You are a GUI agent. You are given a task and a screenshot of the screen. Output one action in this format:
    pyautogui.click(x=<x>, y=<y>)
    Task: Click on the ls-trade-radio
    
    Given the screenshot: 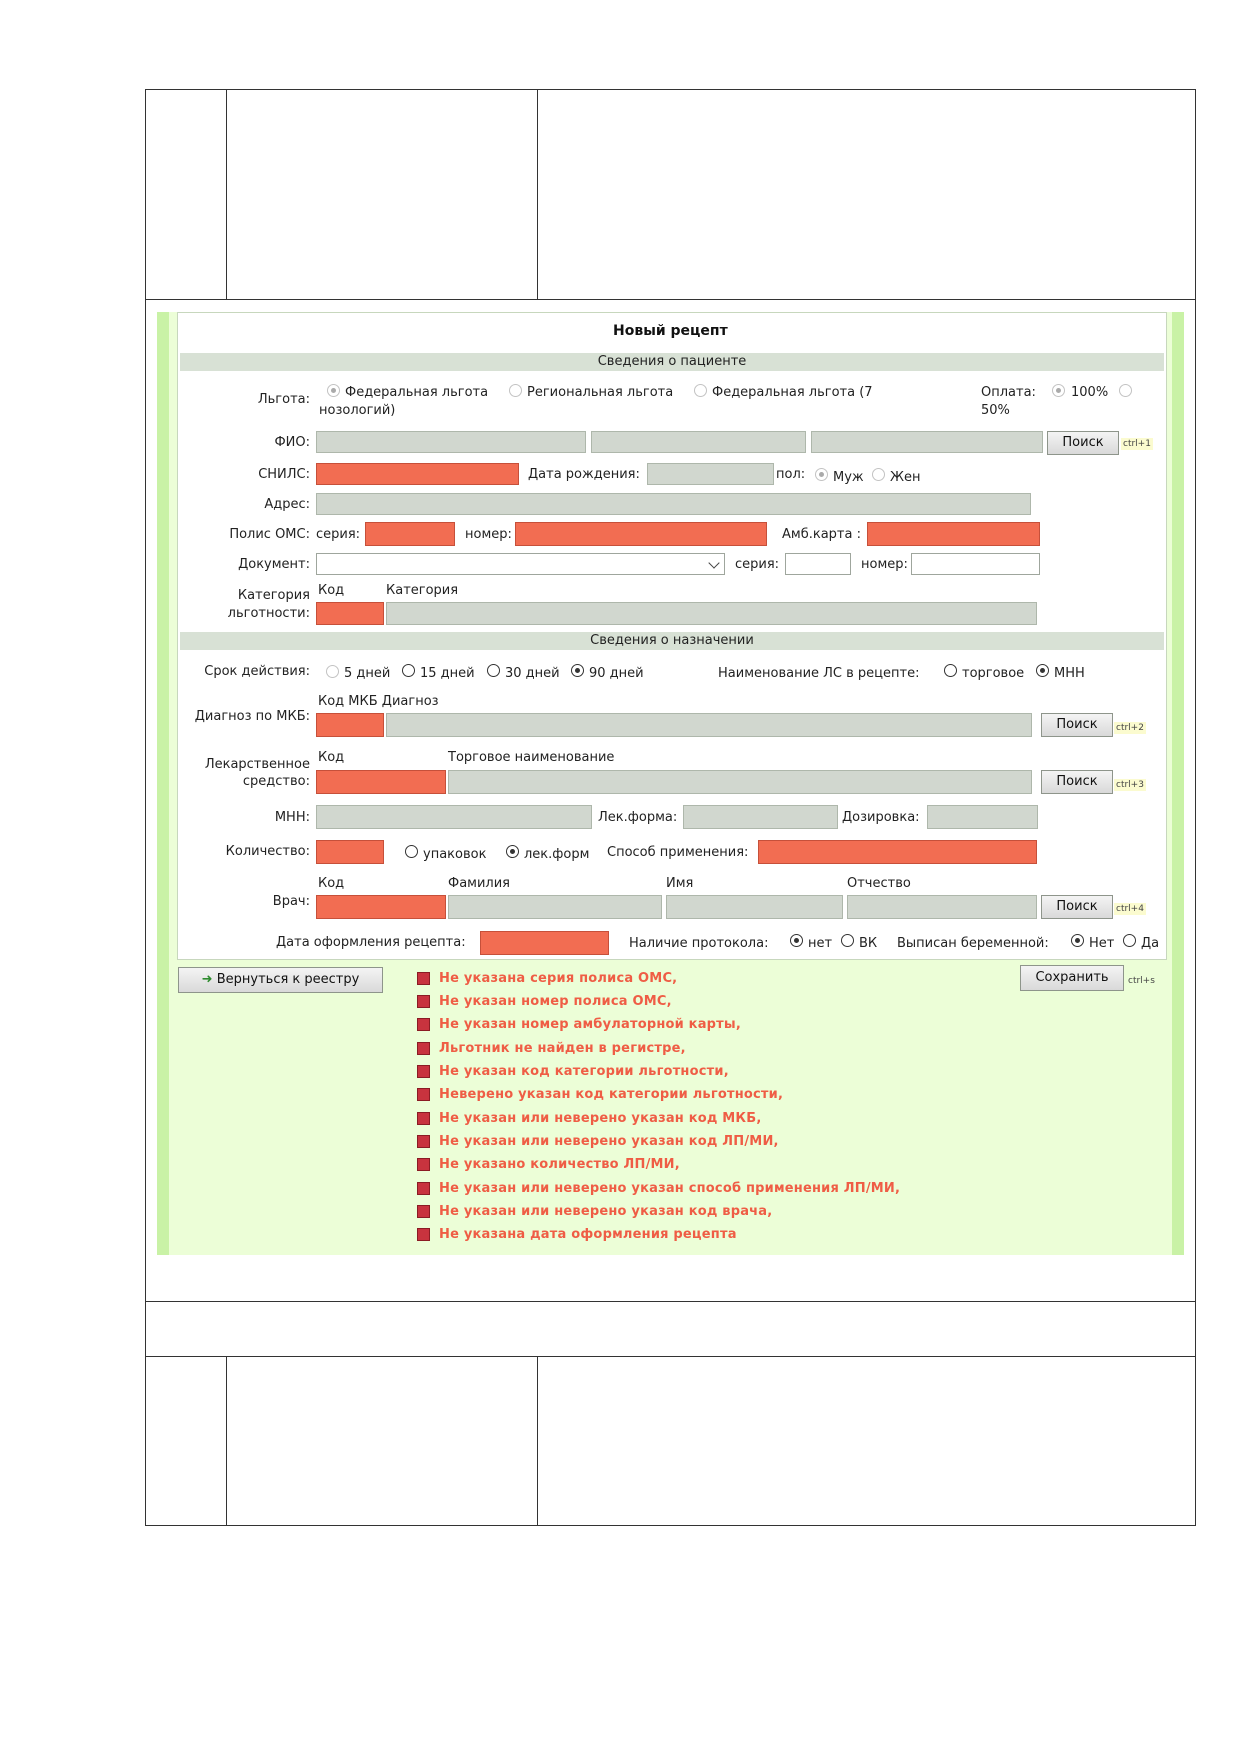 What is the action you would take?
    pyautogui.click(x=950, y=670)
    